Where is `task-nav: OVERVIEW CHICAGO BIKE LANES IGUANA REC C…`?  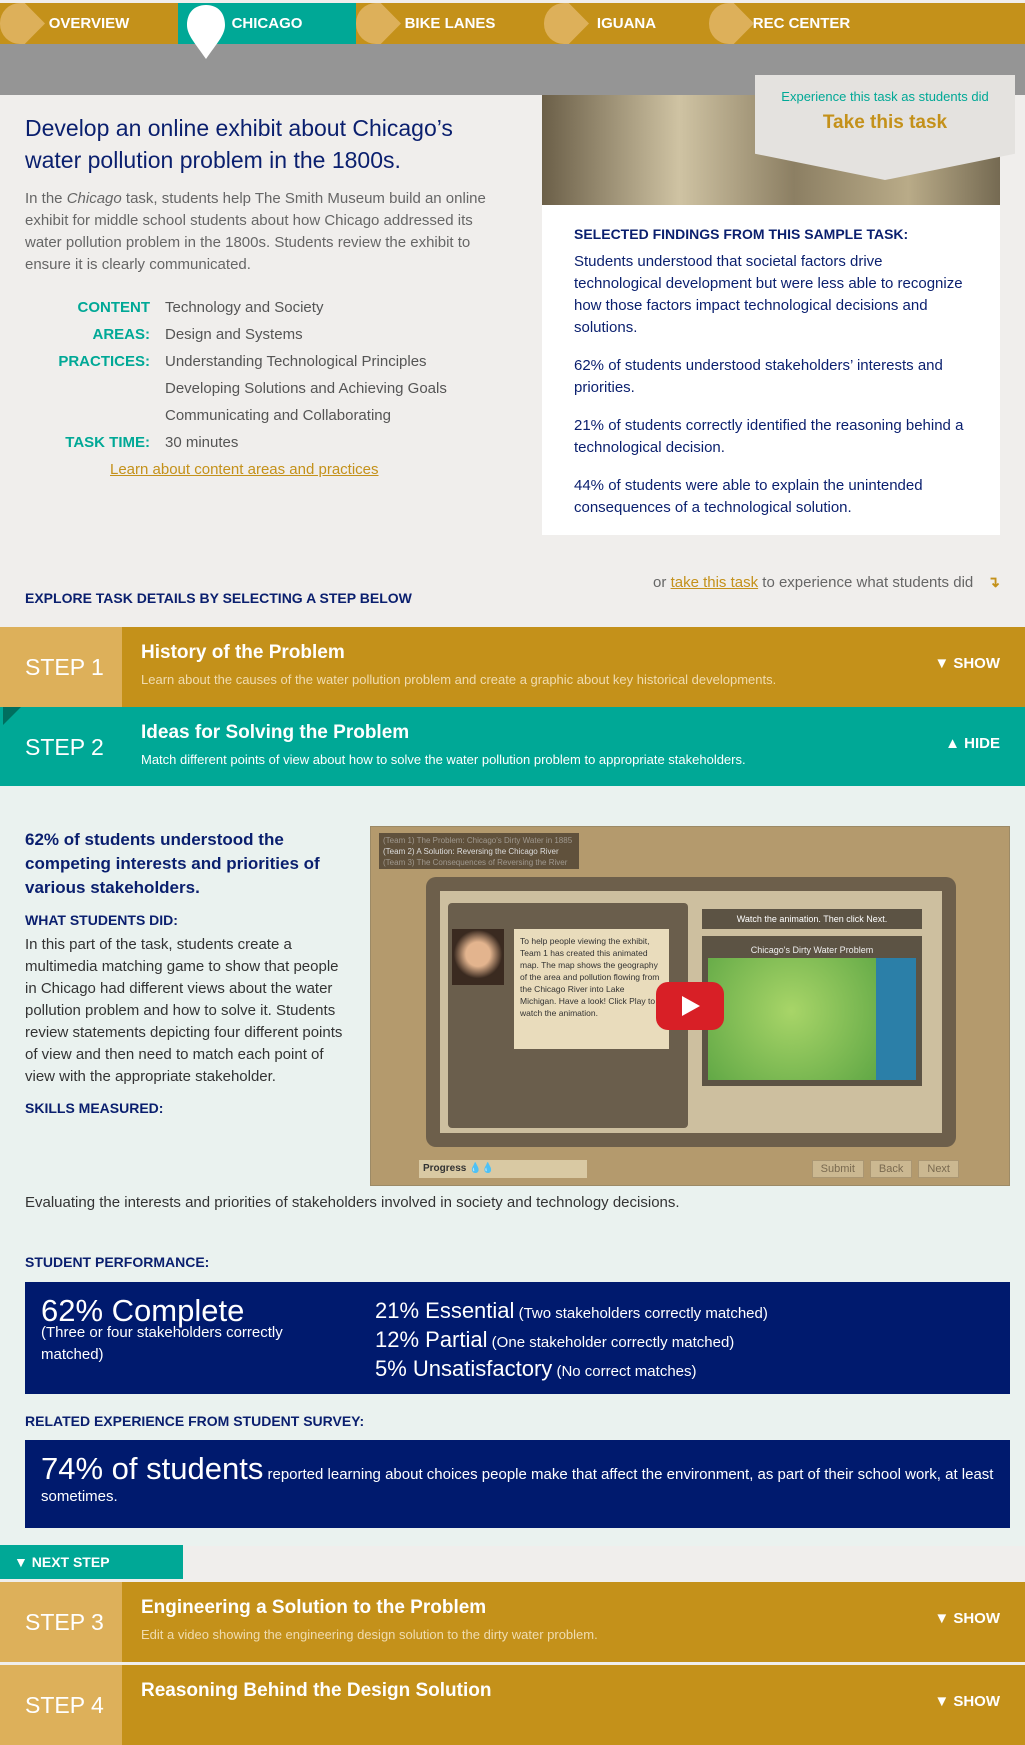
task-nav: OVERVIEW CHICAGO BIKE LANES IGUANA REC C… is located at coordinates (512, 23).